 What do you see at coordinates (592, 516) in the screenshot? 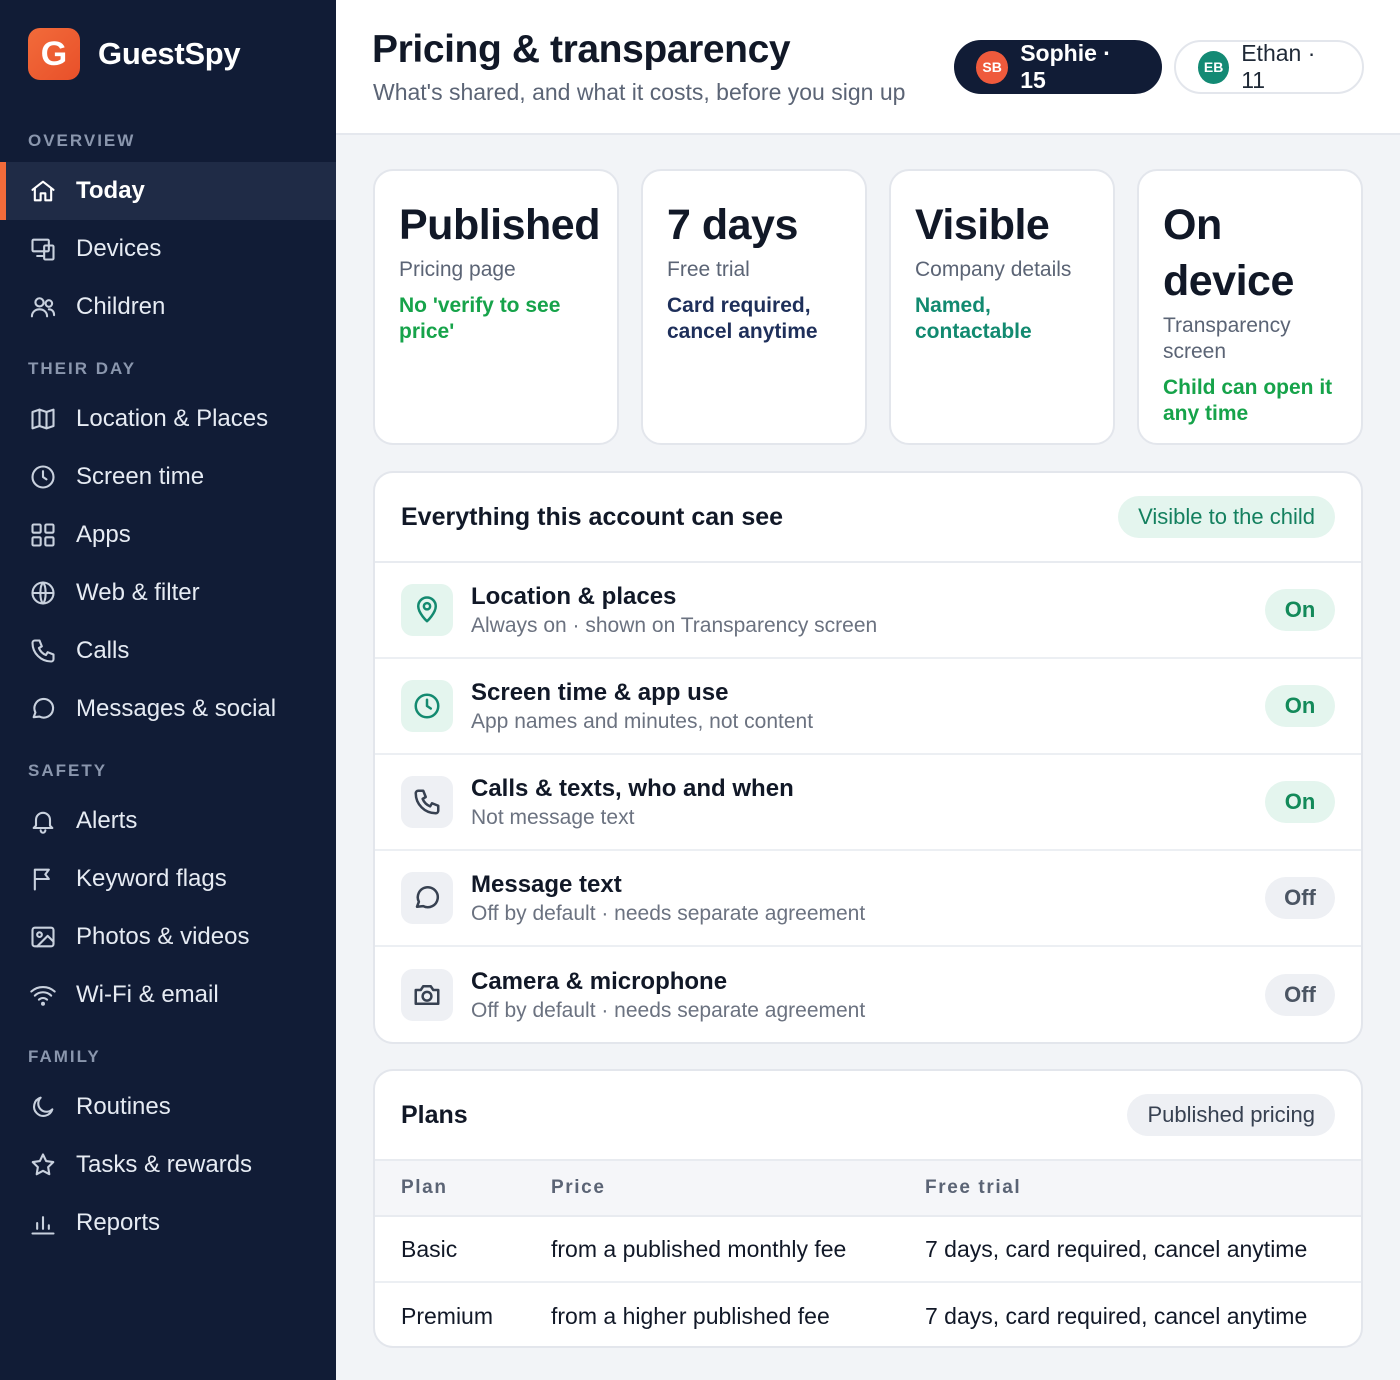
I see `visibility-card-title: Everything this account can see` at bounding box center [592, 516].